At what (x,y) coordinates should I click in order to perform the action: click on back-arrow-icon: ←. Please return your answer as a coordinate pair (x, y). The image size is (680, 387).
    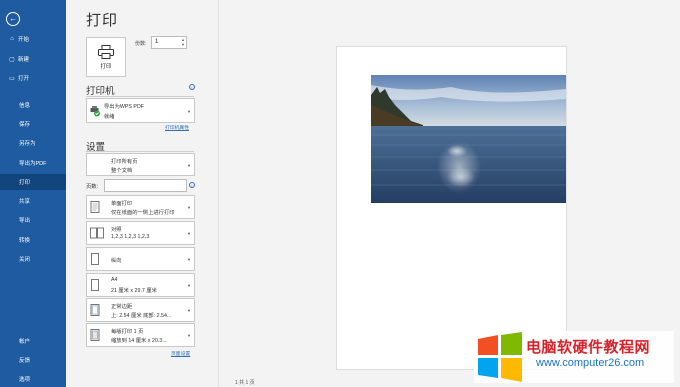
    Looking at the image, I should click on (13, 19).